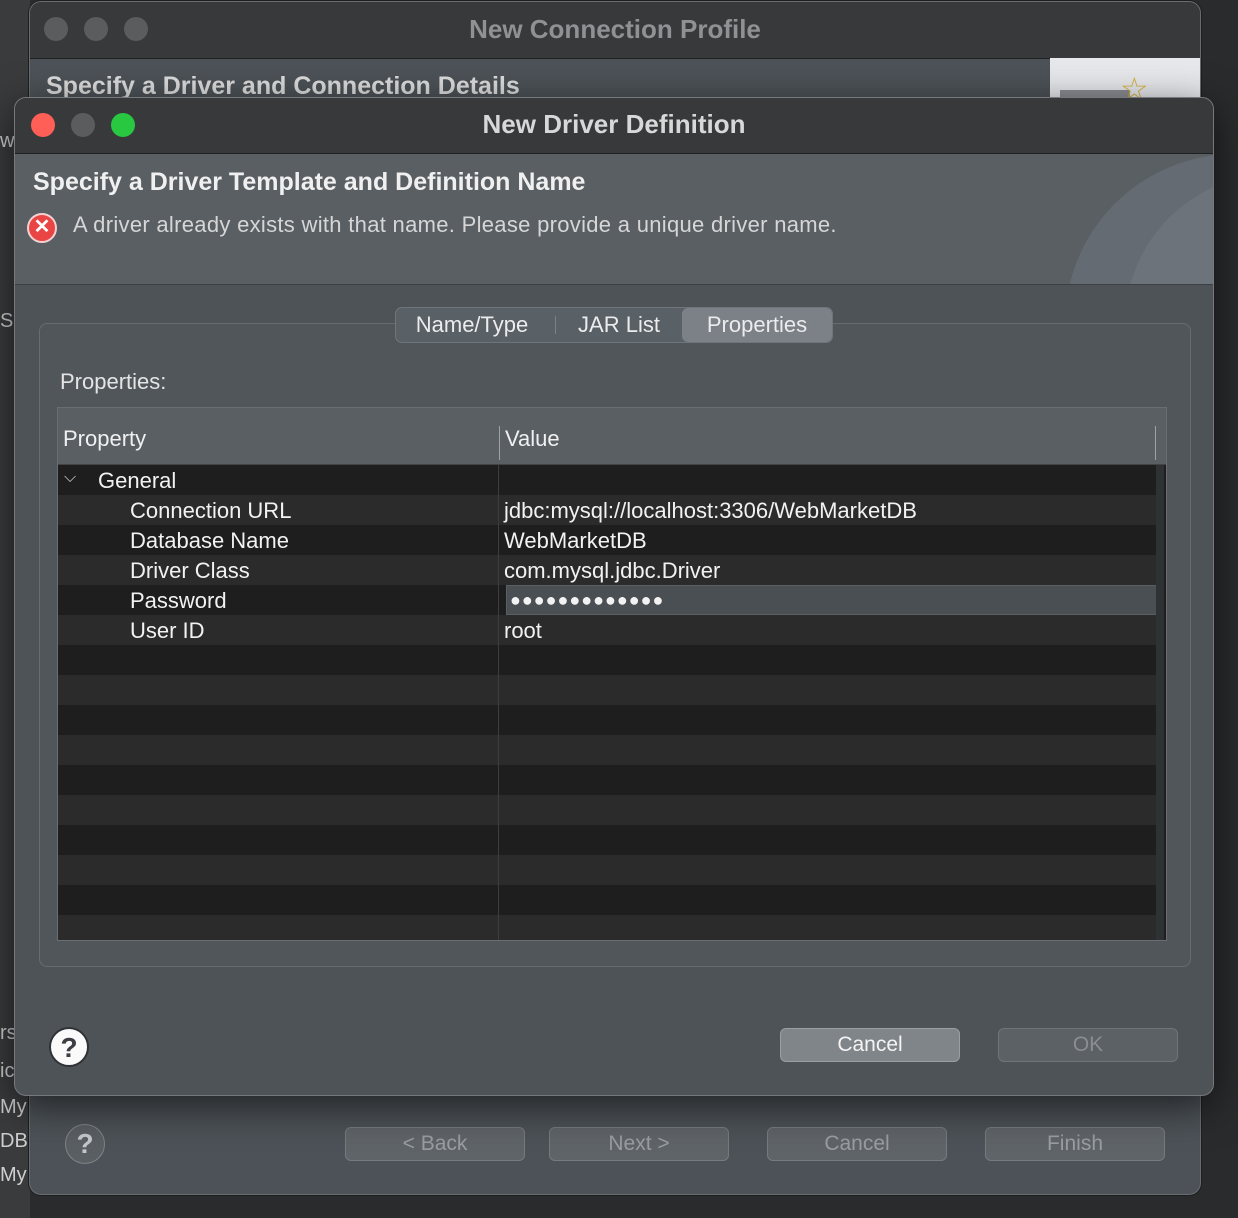 This screenshot has height=1218, width=1238. Describe the element at coordinates (1075, 1144) in the screenshot. I see `finish-button: Finish` at that location.